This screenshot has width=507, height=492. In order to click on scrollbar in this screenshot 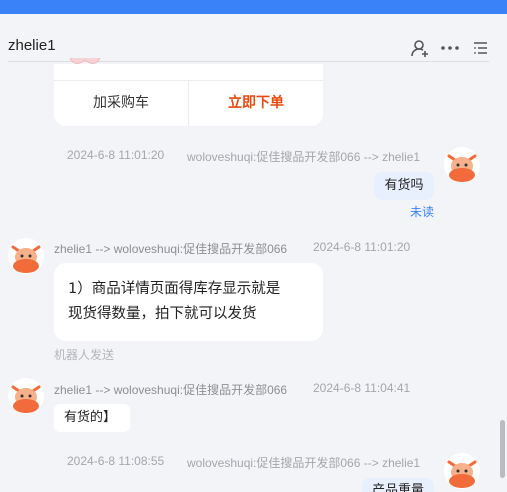, I will do `click(502, 449)`.